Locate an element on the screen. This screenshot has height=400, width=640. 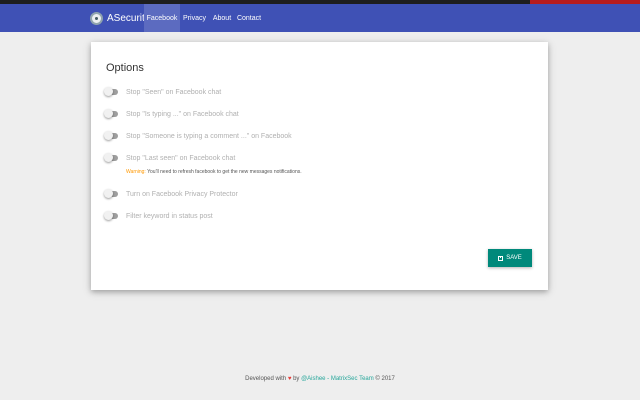
options-title: Options is located at coordinates (125, 68).